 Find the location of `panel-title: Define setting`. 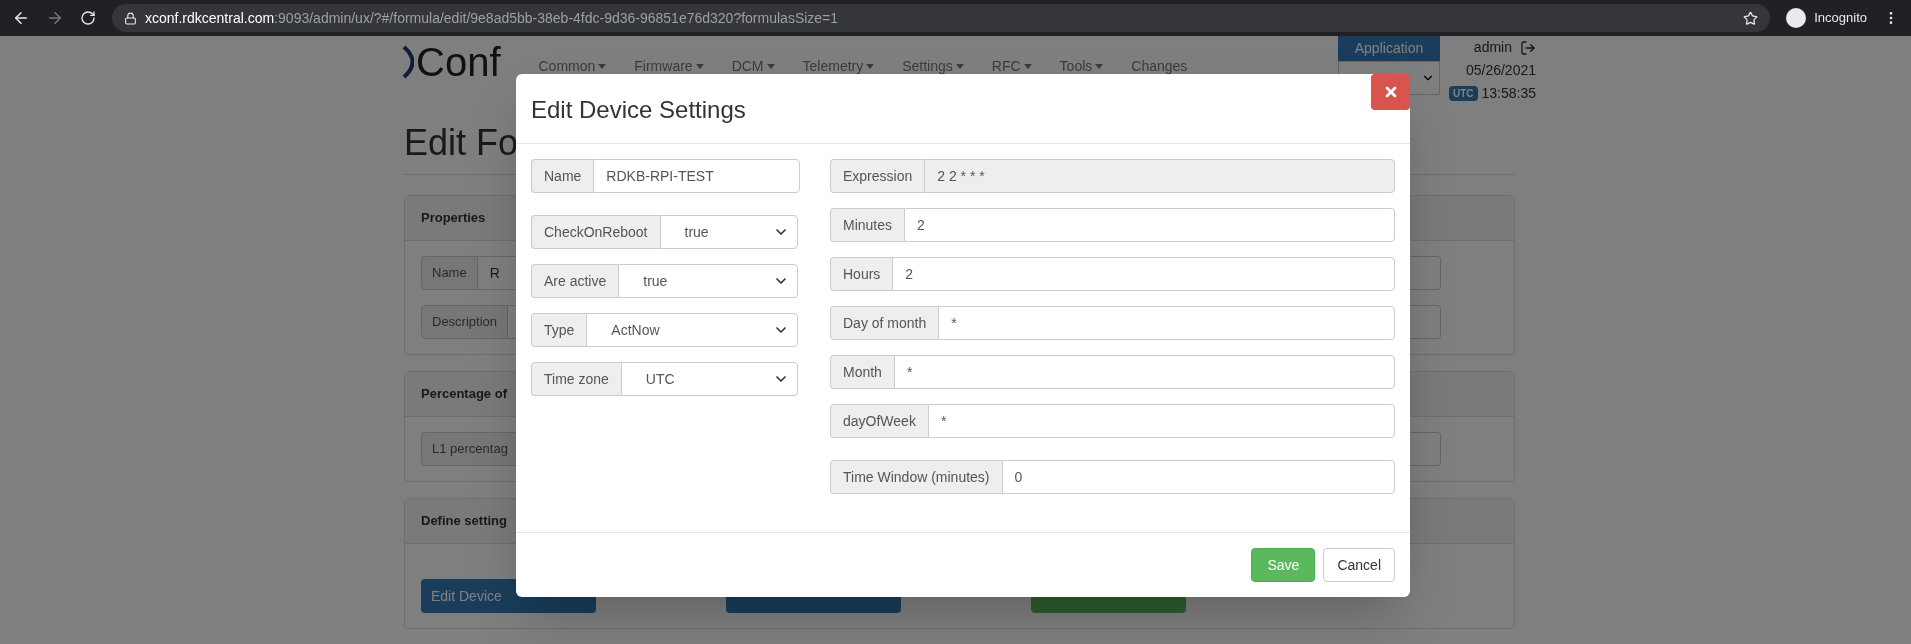

panel-title: Define setting is located at coordinates (464, 521).